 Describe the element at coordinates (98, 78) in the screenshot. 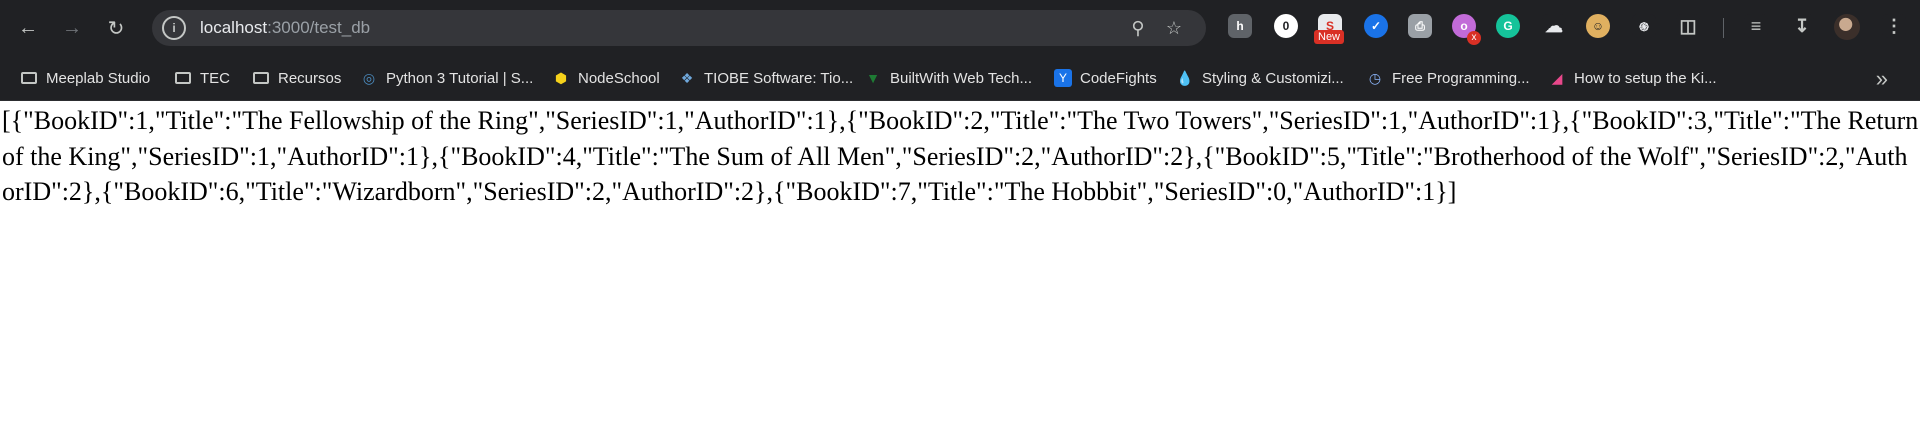

I see `bookmark-label: Meeplab Studio` at that location.